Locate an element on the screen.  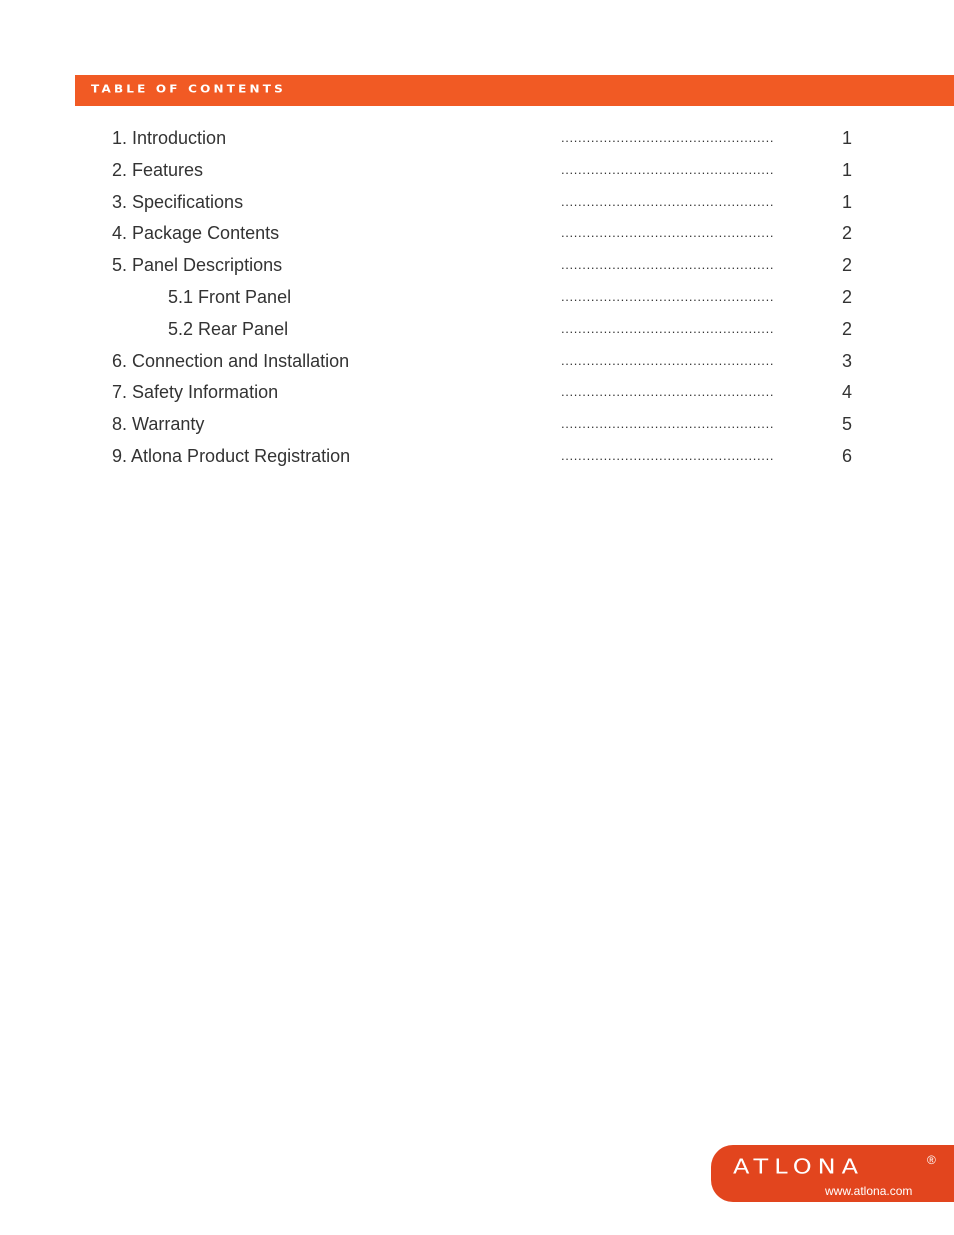
toc-entry-label: 1. Introduction is located at coordinates (169, 138).